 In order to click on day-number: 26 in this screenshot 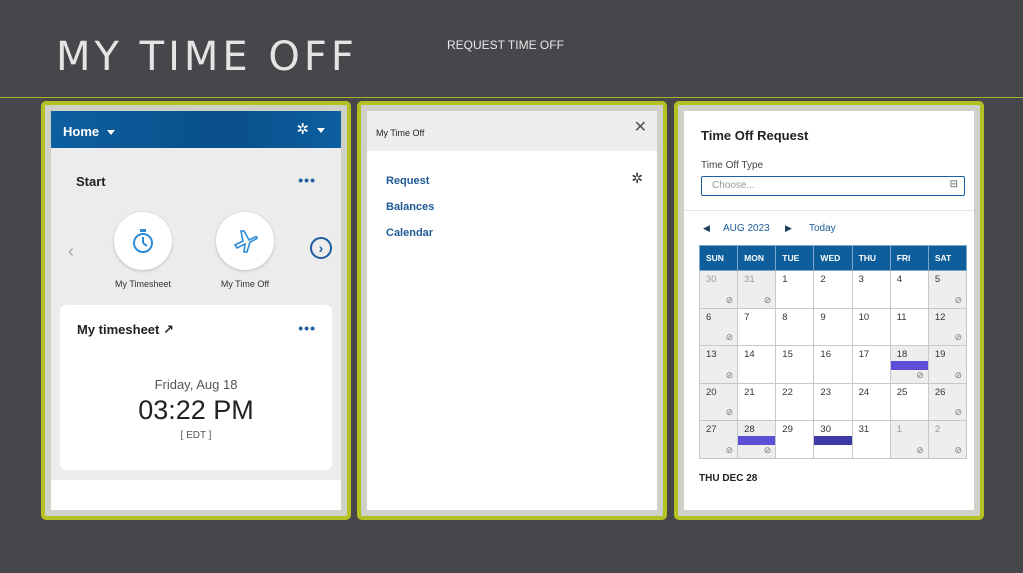, I will do `click(940, 392)`.